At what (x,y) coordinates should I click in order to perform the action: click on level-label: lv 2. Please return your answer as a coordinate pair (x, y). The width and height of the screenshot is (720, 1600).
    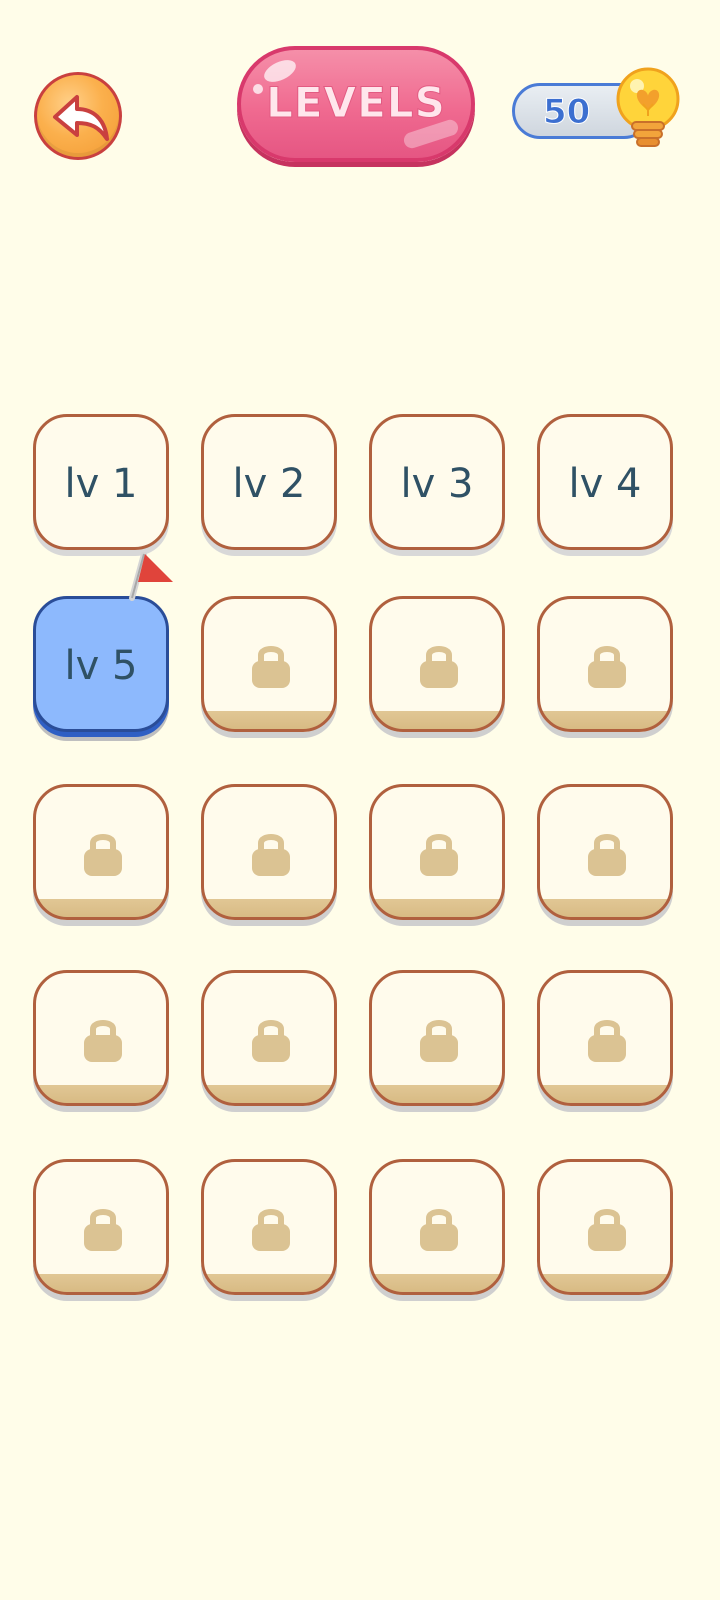
    Looking at the image, I should click on (269, 484).